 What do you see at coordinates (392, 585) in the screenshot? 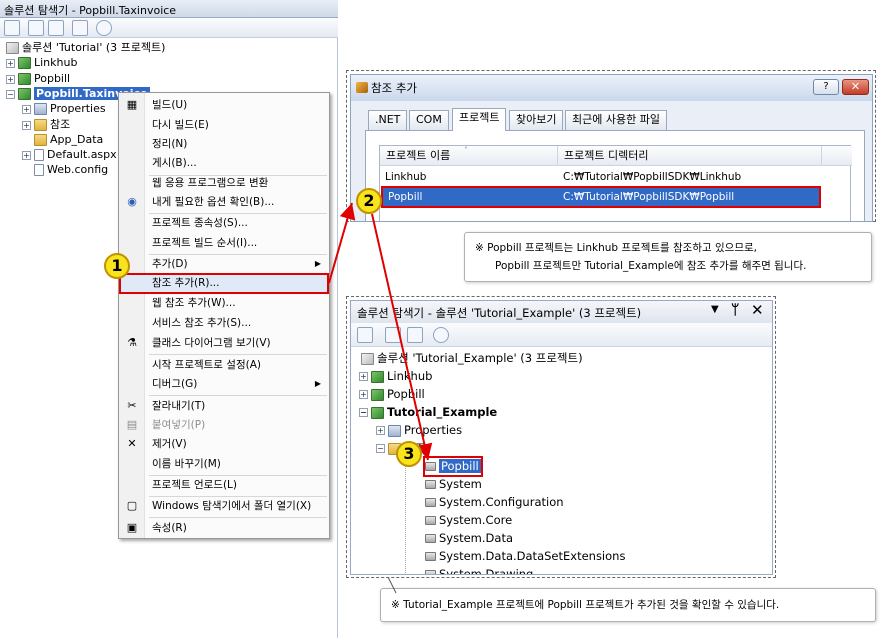
I see `note-connector-line` at bounding box center [392, 585].